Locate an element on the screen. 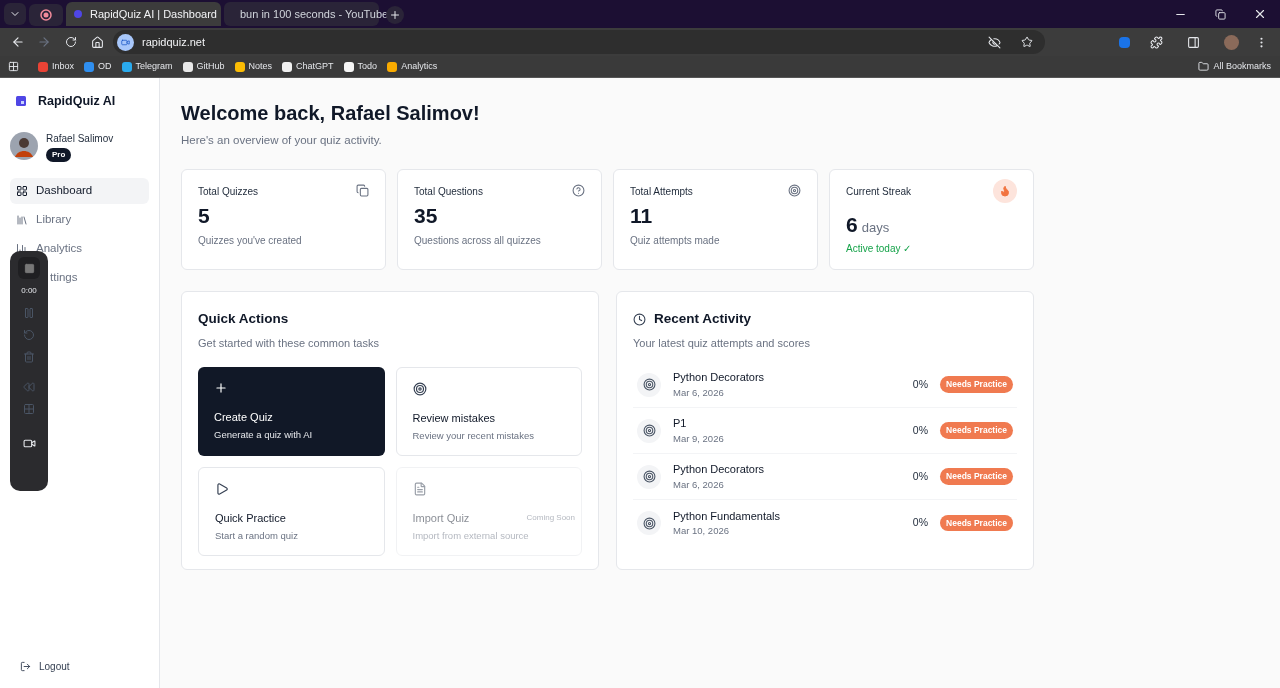  stat-value: 6 is located at coordinates (852, 225).